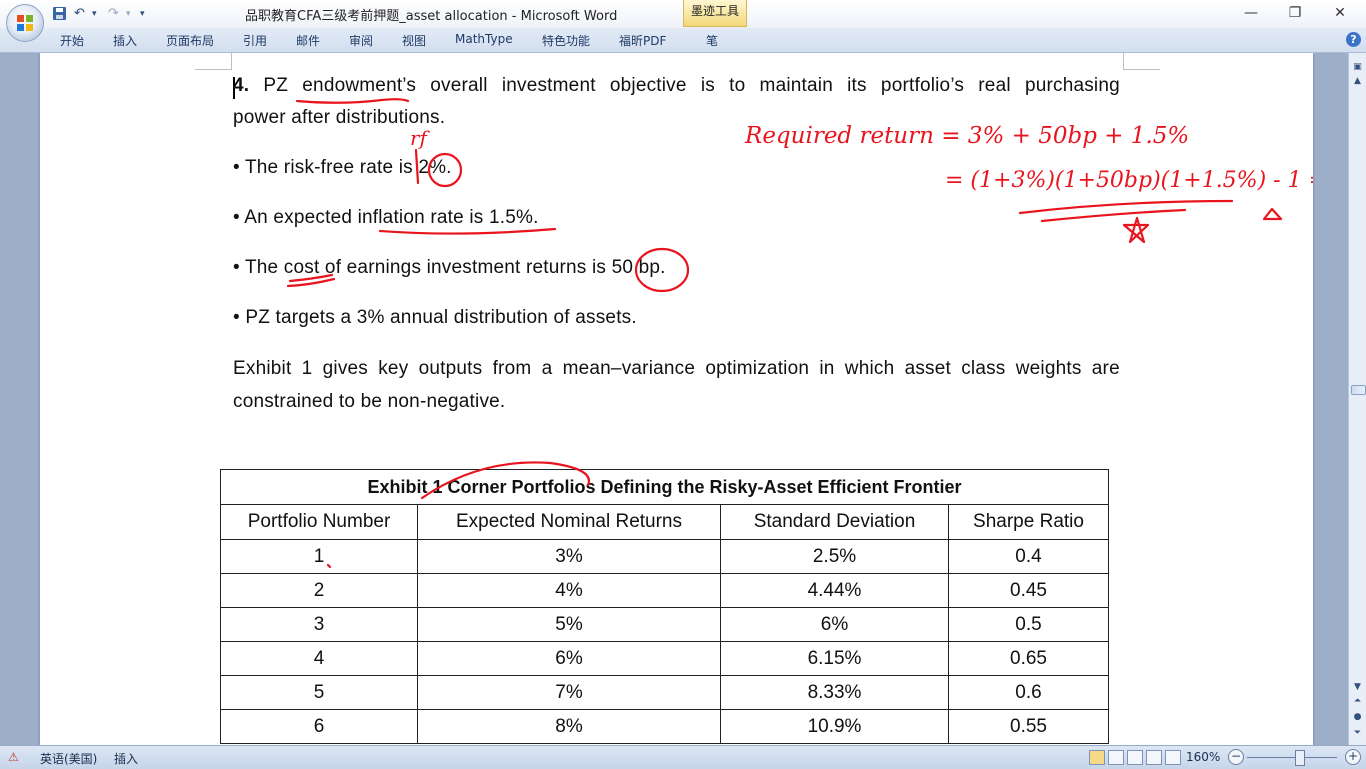 This screenshot has height=769, width=1366. I want to click on ink-tools-context-tab: 墨迹工具, so click(715, 13).